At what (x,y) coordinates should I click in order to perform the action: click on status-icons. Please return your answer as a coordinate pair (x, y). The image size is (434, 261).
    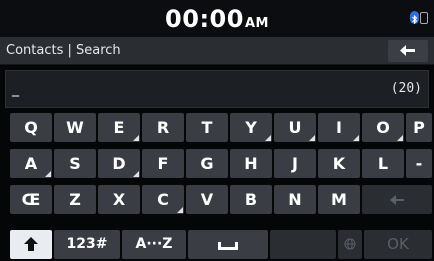
    Looking at the image, I should click on (419, 18).